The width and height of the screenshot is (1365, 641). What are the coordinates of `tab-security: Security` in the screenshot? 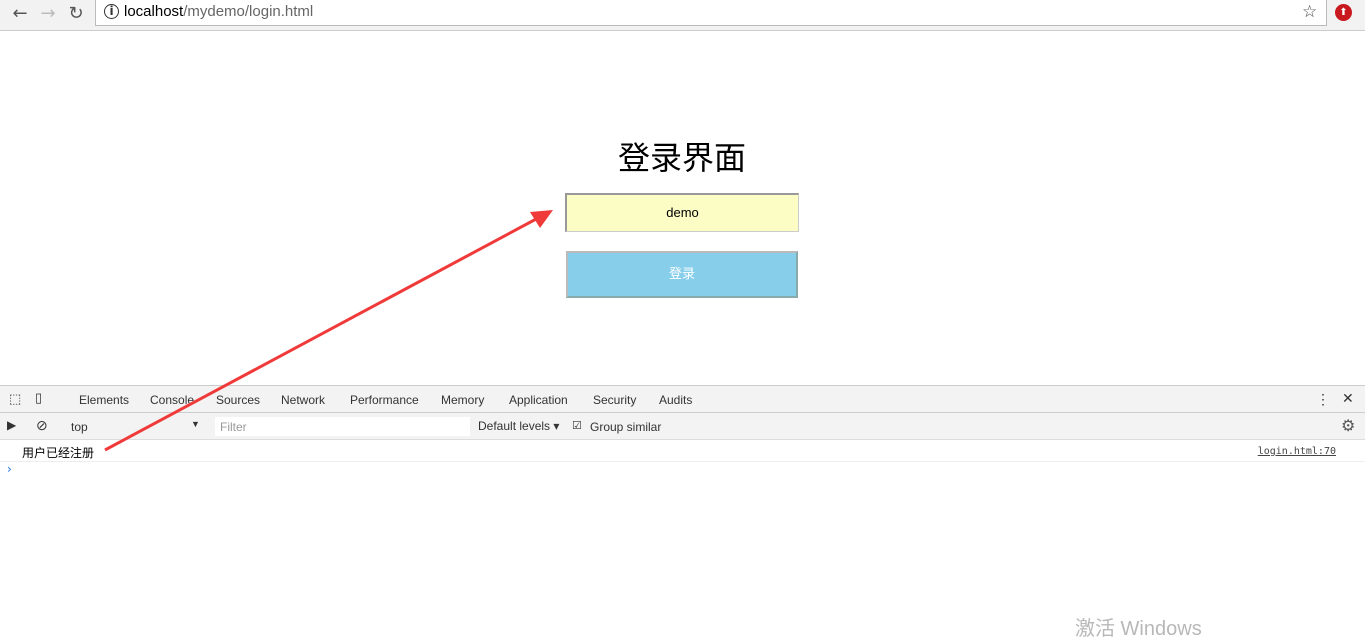 It's located at (614, 400).